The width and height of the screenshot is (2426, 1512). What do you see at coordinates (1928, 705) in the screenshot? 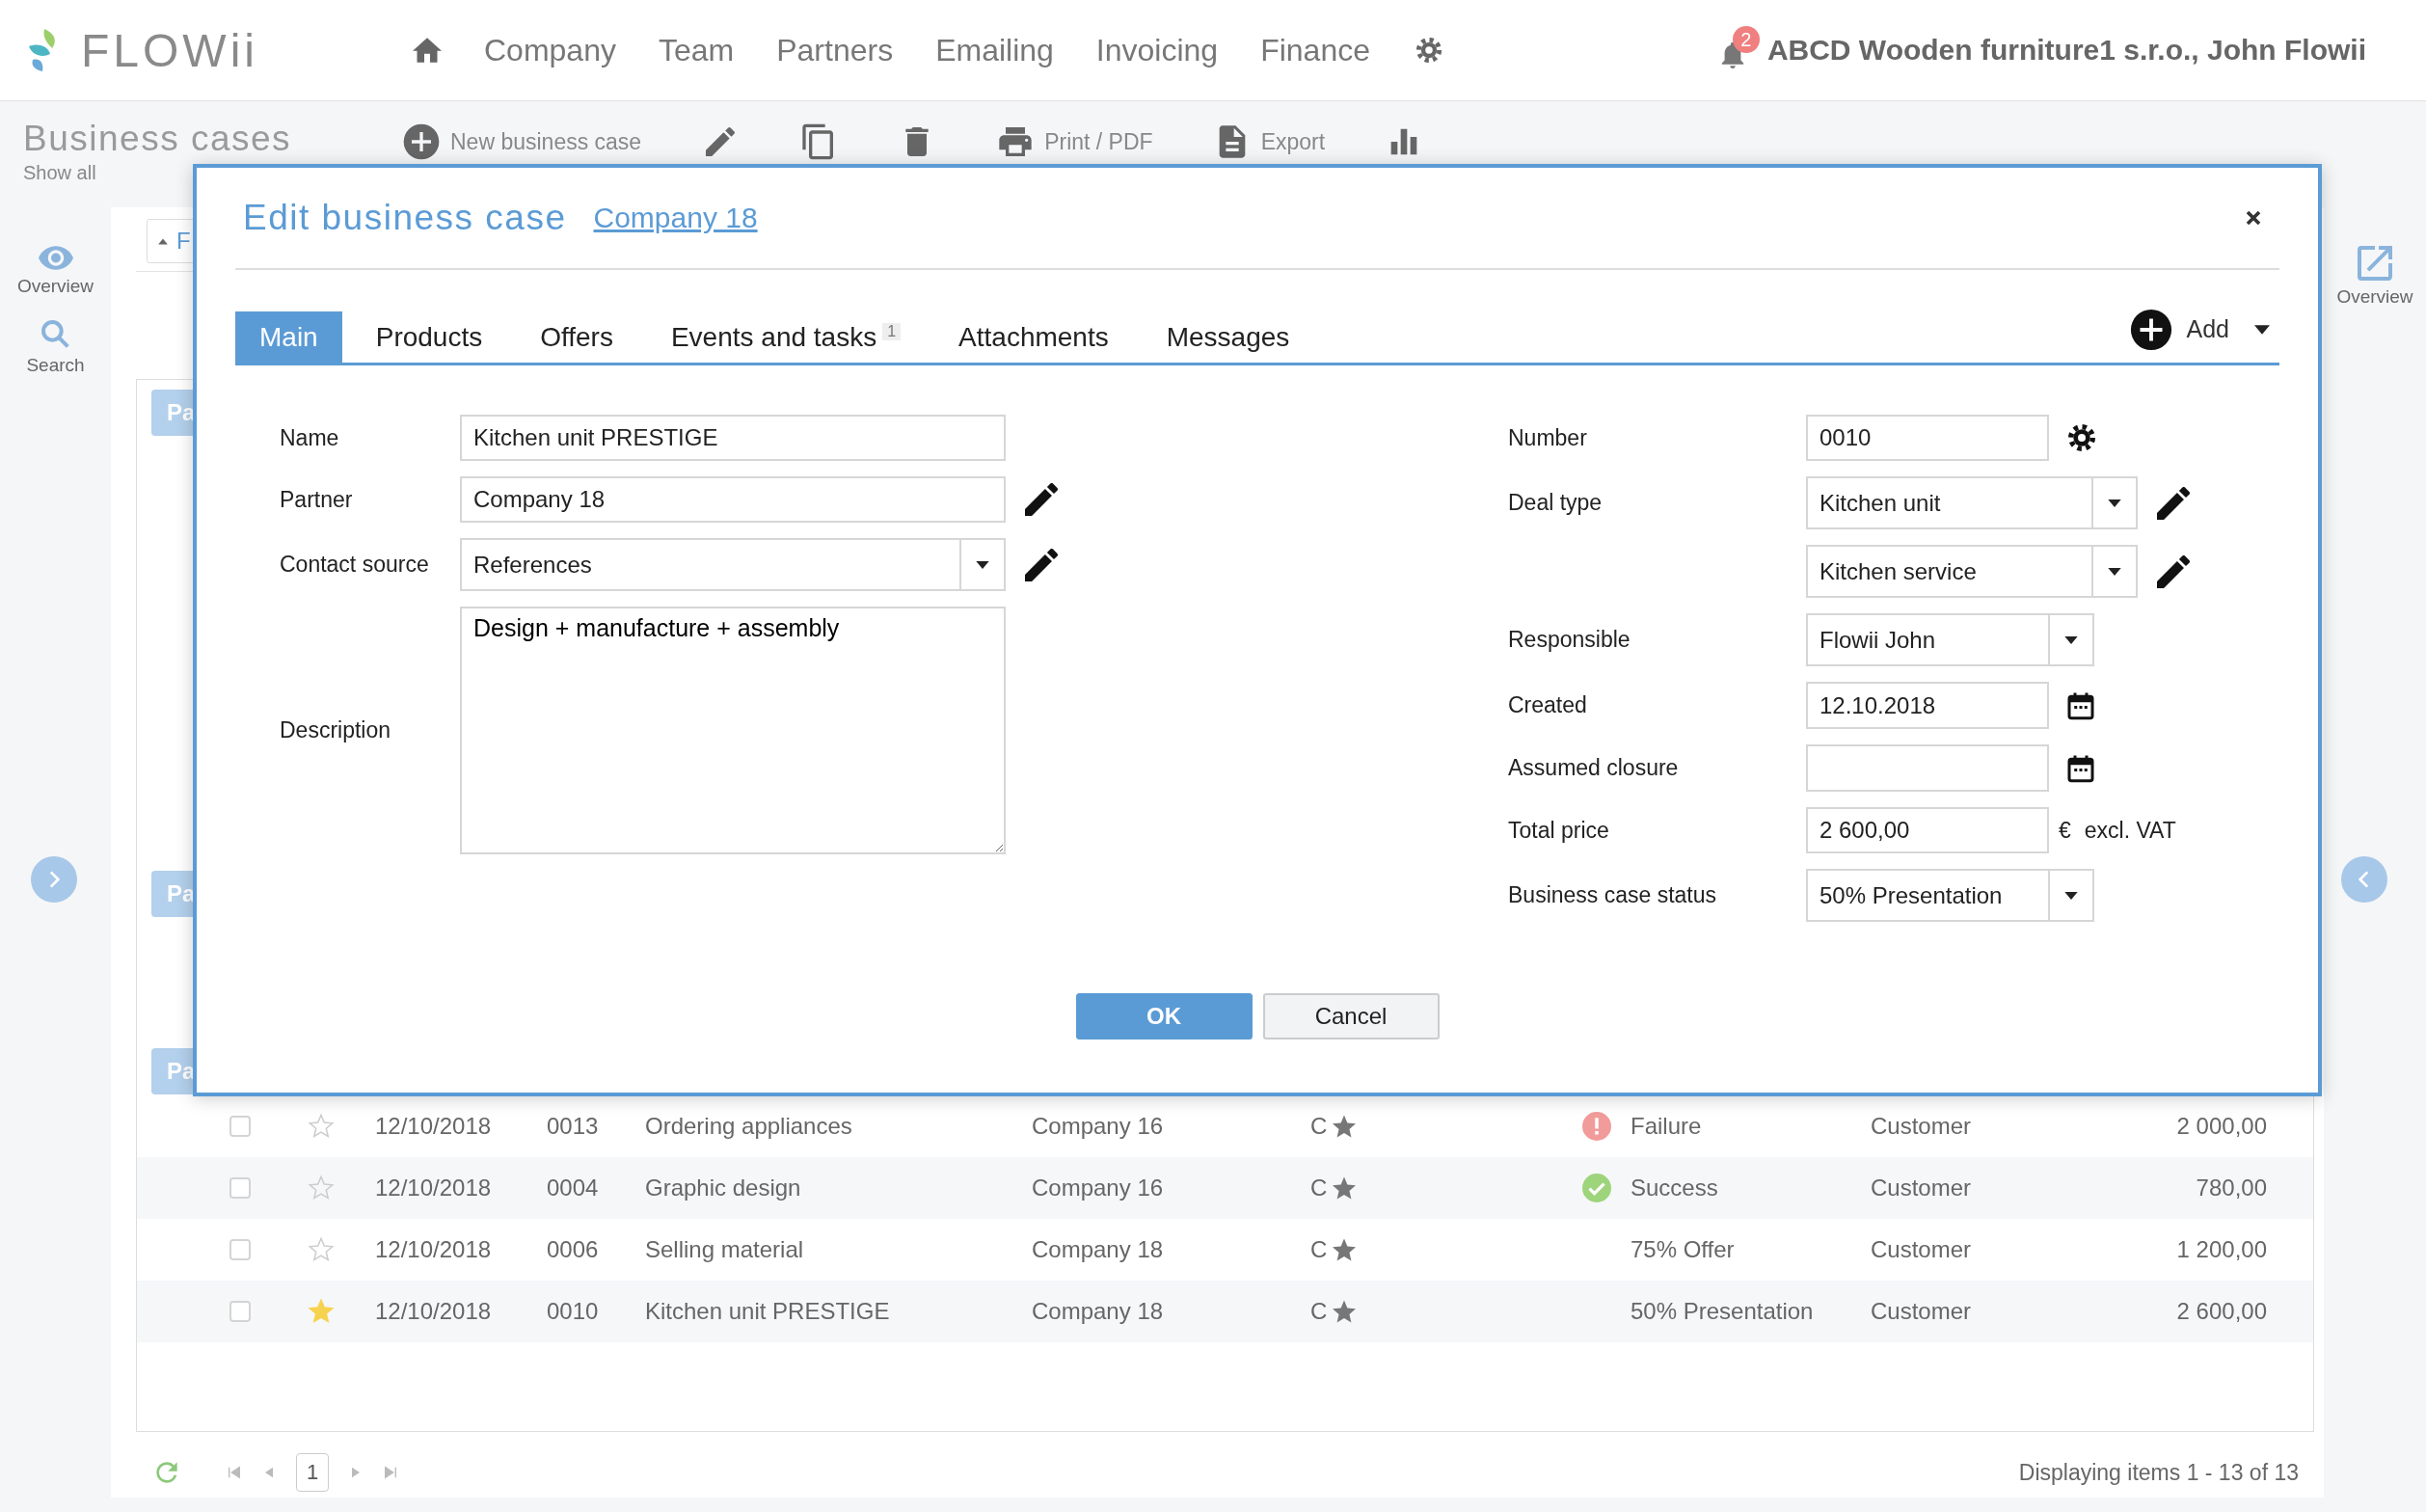
I see `date-field: 12.10.2018` at bounding box center [1928, 705].